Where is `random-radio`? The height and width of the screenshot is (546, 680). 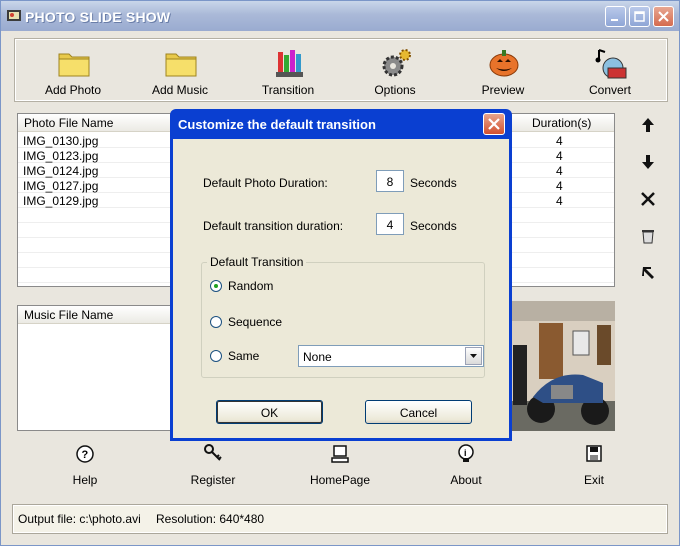
random-radio is located at coordinates (216, 286).